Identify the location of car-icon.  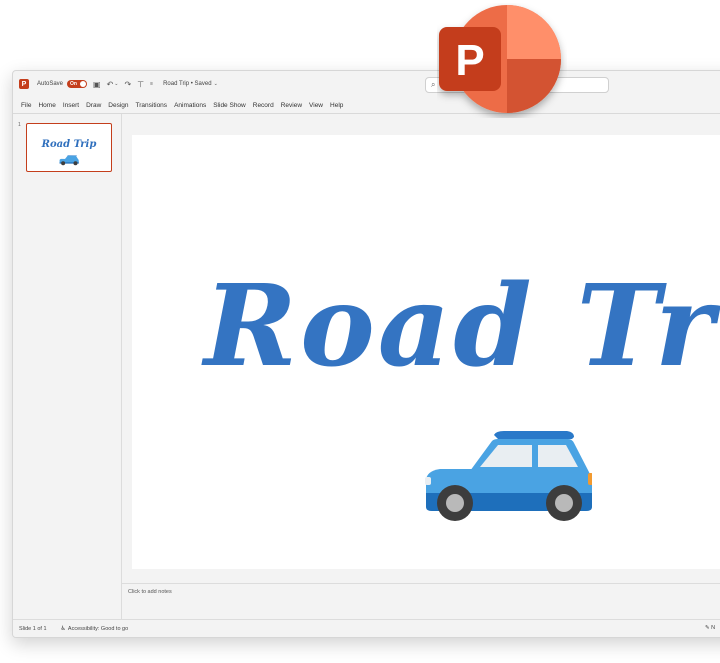
(507, 476).